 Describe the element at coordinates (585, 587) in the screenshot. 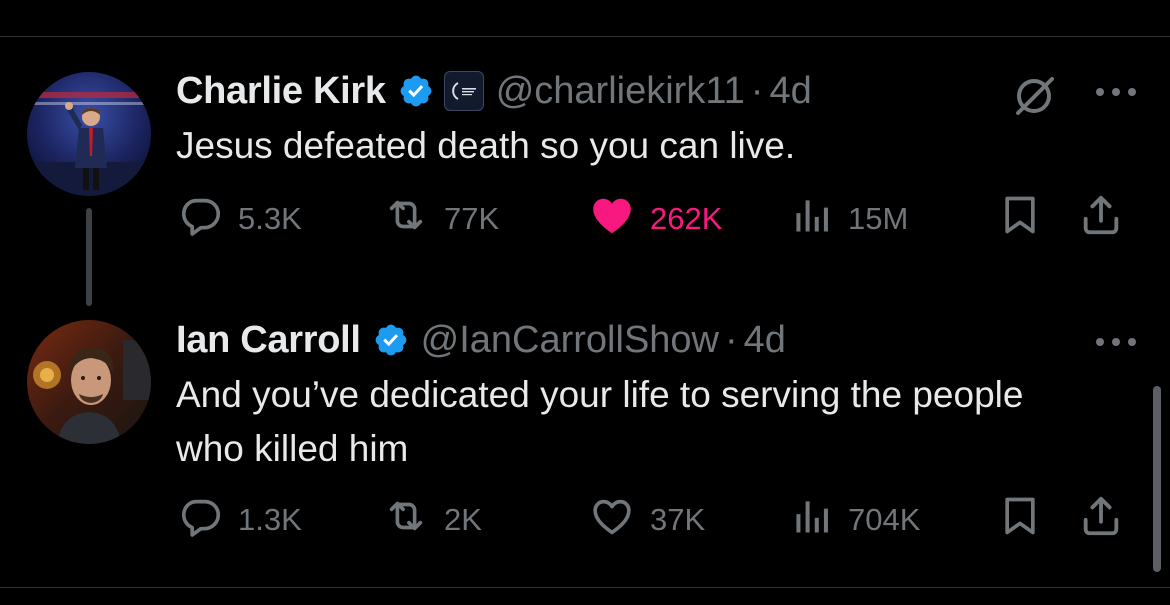

I see `bottom-divider` at that location.